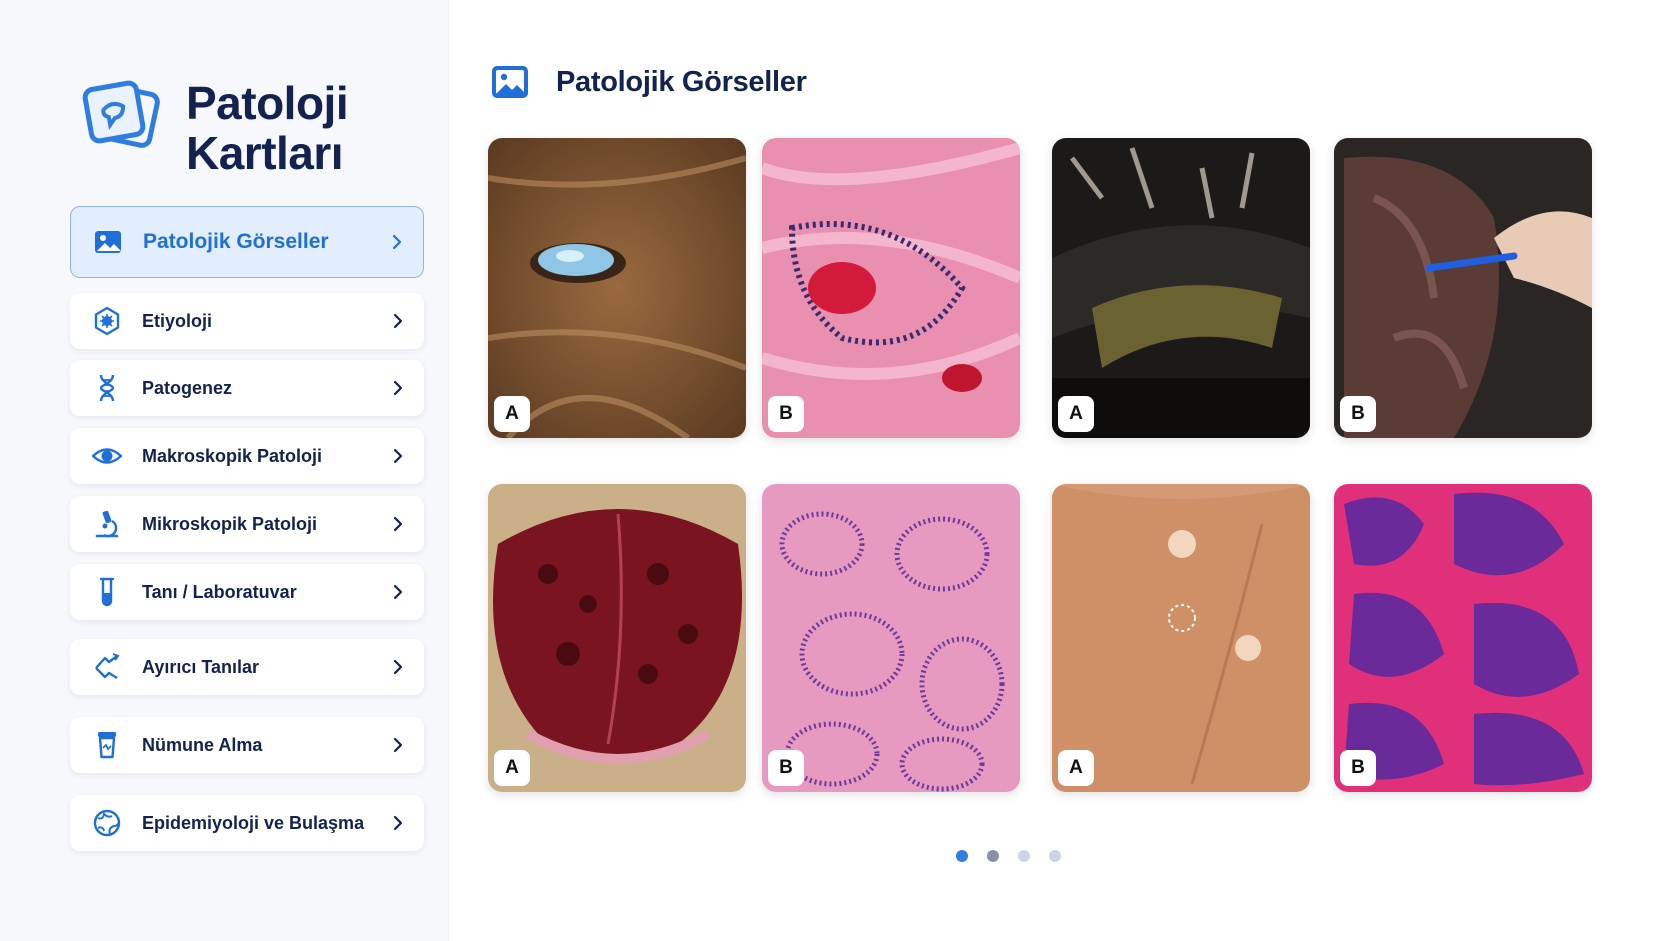  I want to click on dna-icon, so click(107, 388).